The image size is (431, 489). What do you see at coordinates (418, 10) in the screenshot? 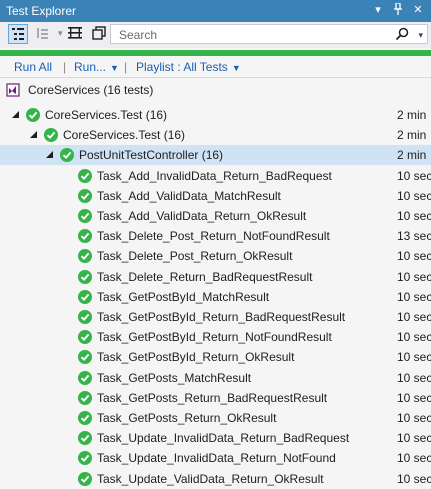
I see `close-icon: ✕` at bounding box center [418, 10].